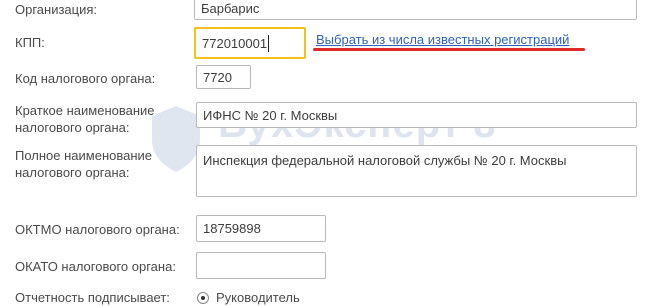 This screenshot has height=306, width=660. Describe the element at coordinates (217, 77) in the screenshot. I see `tax-code-value: 7720` at that location.